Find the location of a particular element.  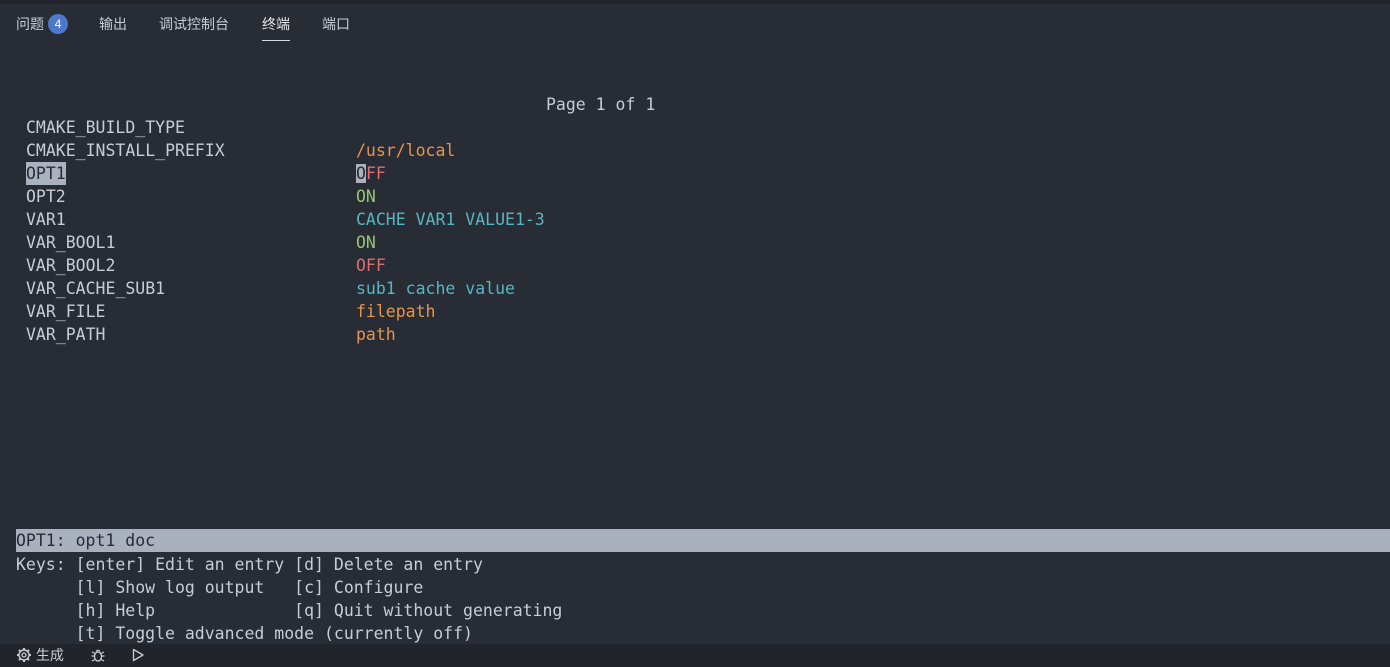

tab-problems: 问题 4 is located at coordinates (42, 24).